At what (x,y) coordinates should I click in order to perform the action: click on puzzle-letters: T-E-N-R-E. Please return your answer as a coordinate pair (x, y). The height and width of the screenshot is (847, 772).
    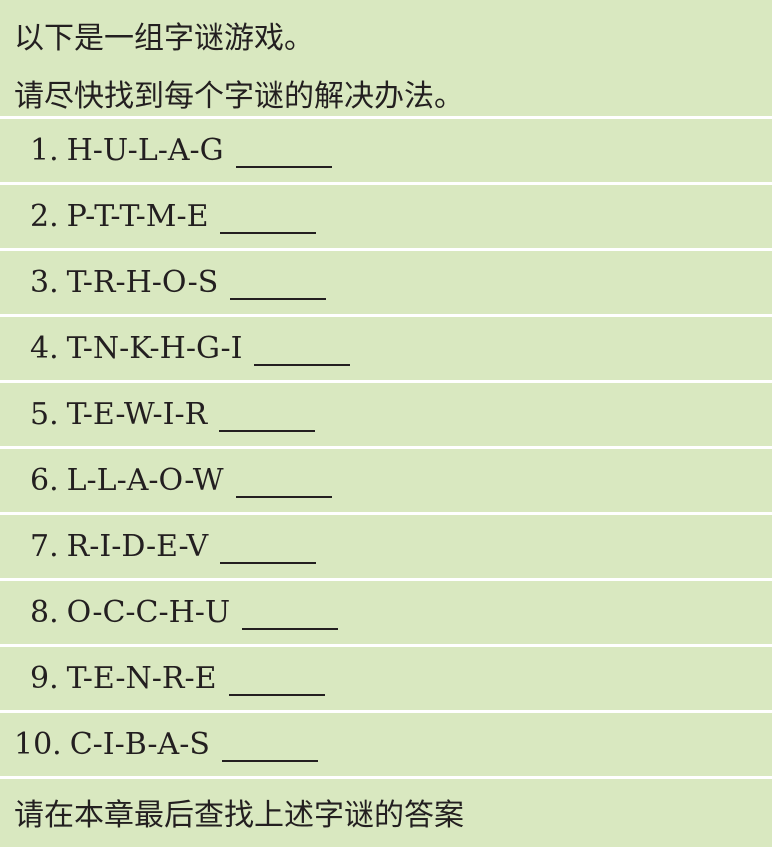
    Looking at the image, I should click on (141, 678).